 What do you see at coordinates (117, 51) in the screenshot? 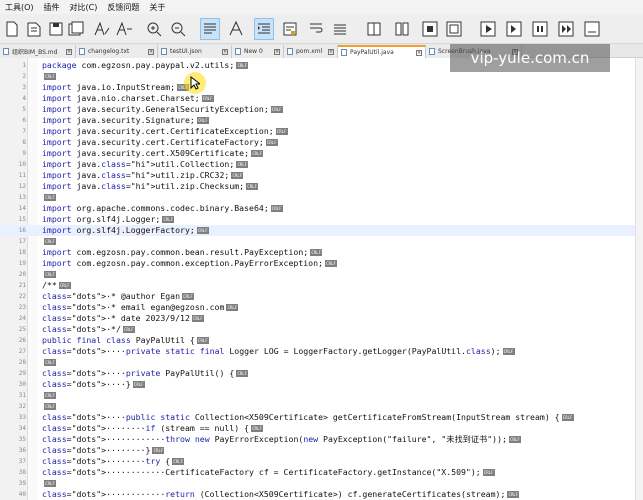
I see `tab-changelog: changelog.txt ×` at bounding box center [117, 51].